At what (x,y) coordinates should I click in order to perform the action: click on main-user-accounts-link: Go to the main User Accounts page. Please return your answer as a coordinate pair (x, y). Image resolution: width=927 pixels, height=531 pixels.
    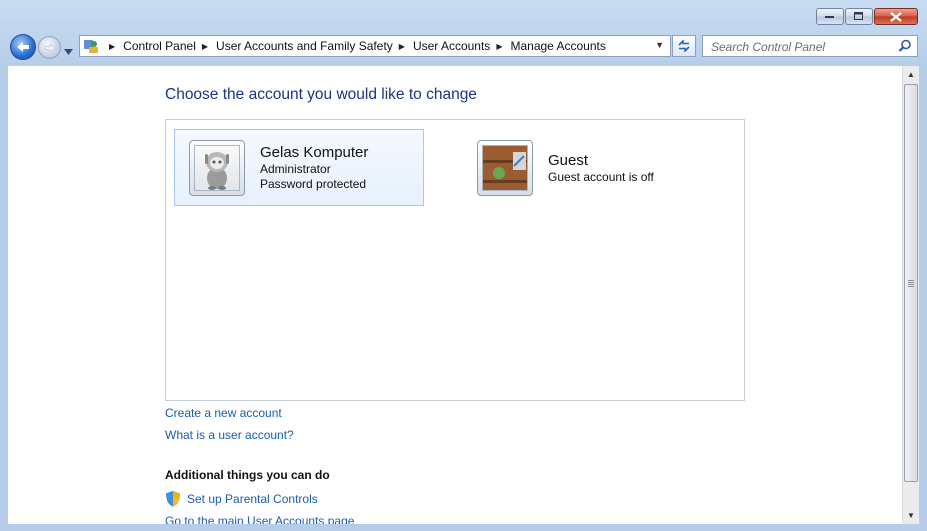
    Looking at the image, I should click on (259, 519).